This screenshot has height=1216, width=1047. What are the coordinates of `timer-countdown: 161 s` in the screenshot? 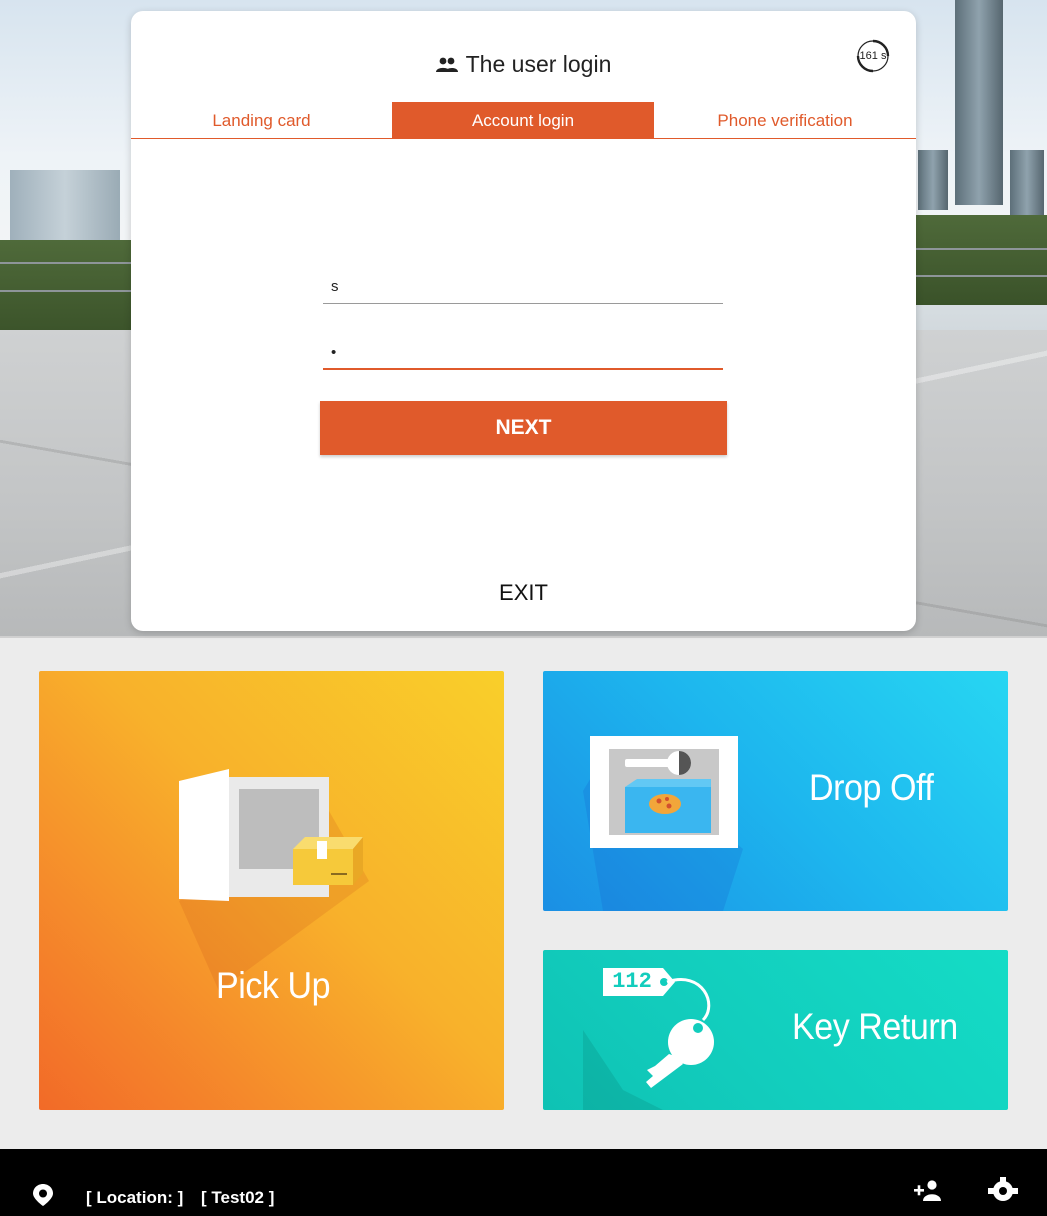 It's located at (873, 56).